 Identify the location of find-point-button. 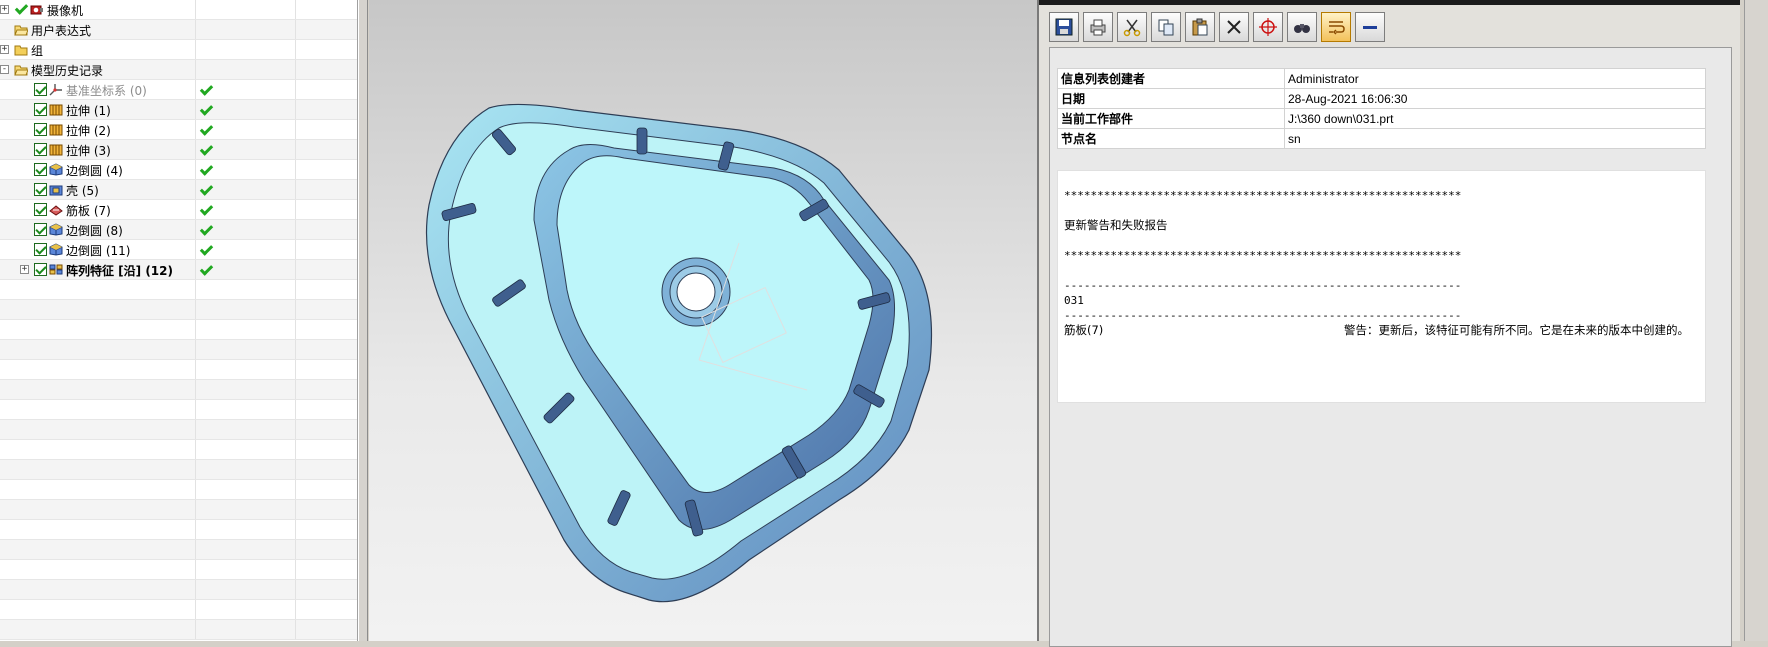
(1268, 27).